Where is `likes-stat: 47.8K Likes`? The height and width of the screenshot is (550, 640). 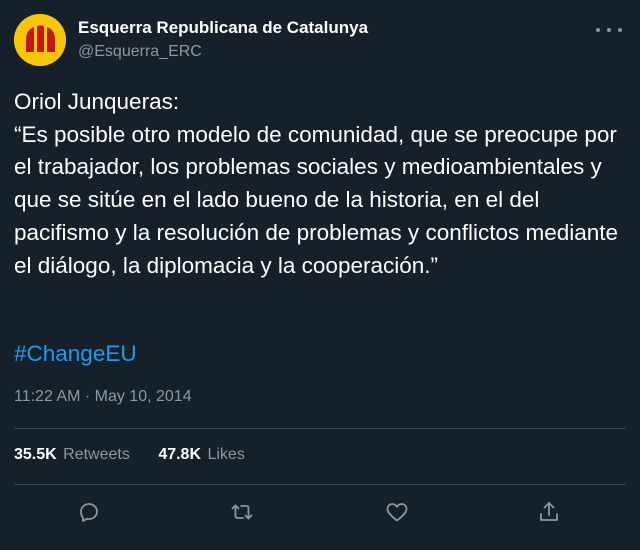
likes-stat: 47.8K Likes is located at coordinates (201, 455).